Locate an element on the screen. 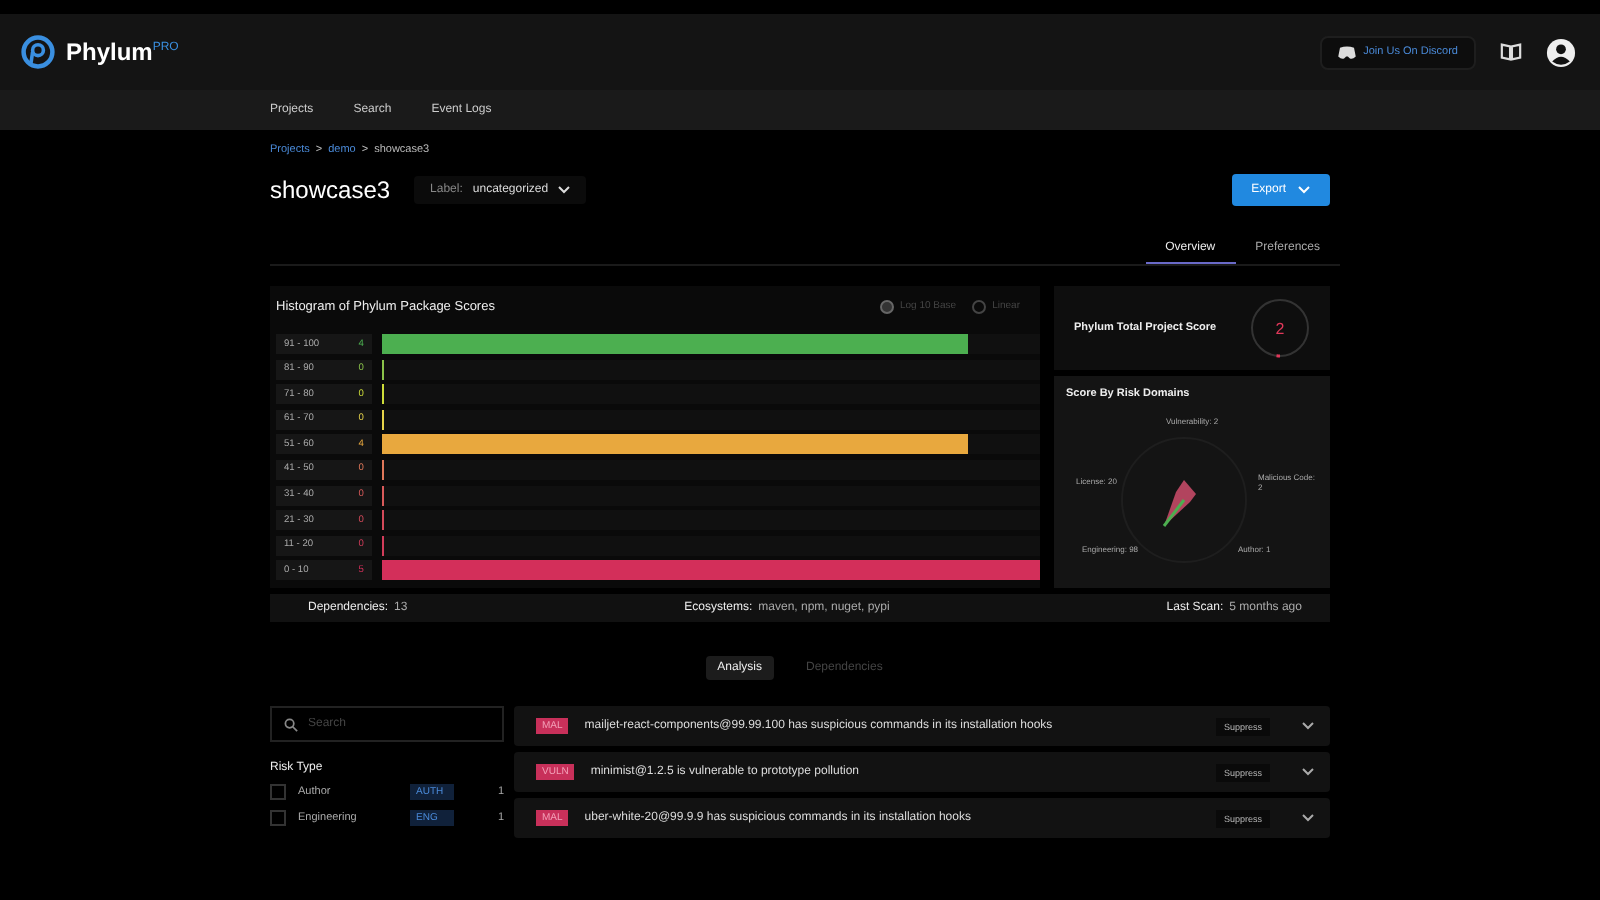 The width and height of the screenshot is (1600, 900). score-value: 2 is located at coordinates (1280, 329).